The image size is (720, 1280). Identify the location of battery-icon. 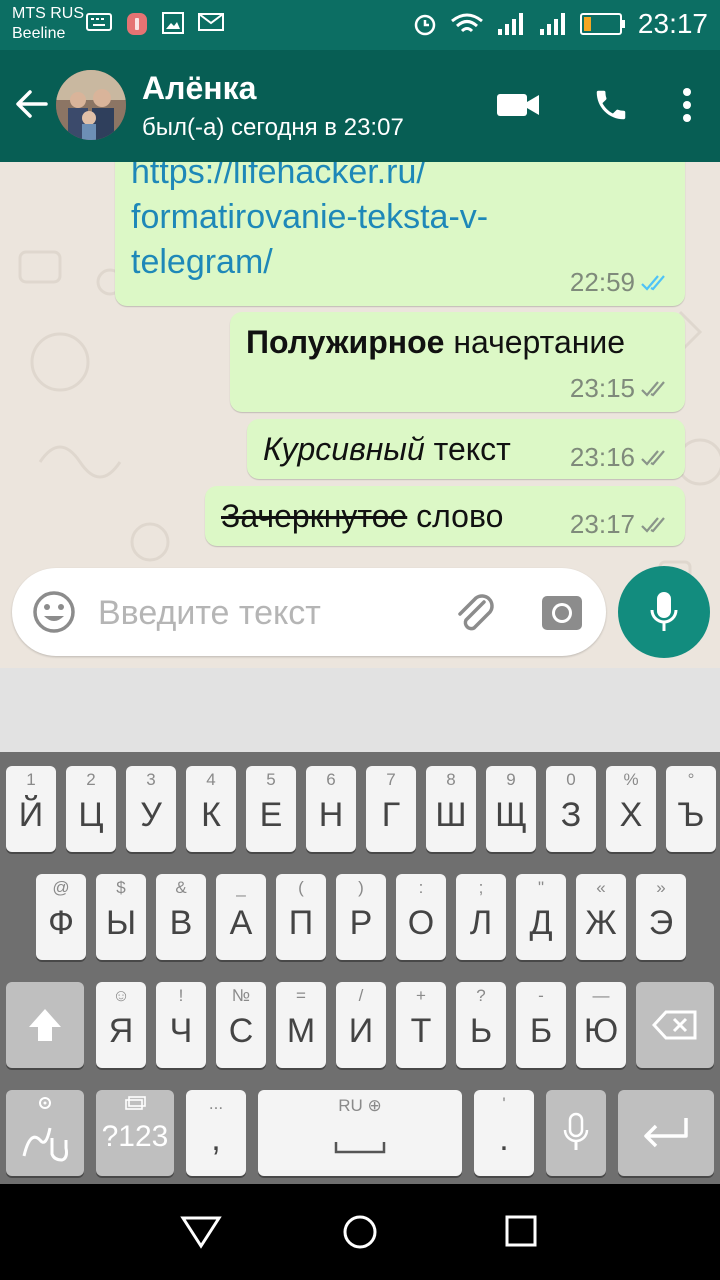
(602, 24).